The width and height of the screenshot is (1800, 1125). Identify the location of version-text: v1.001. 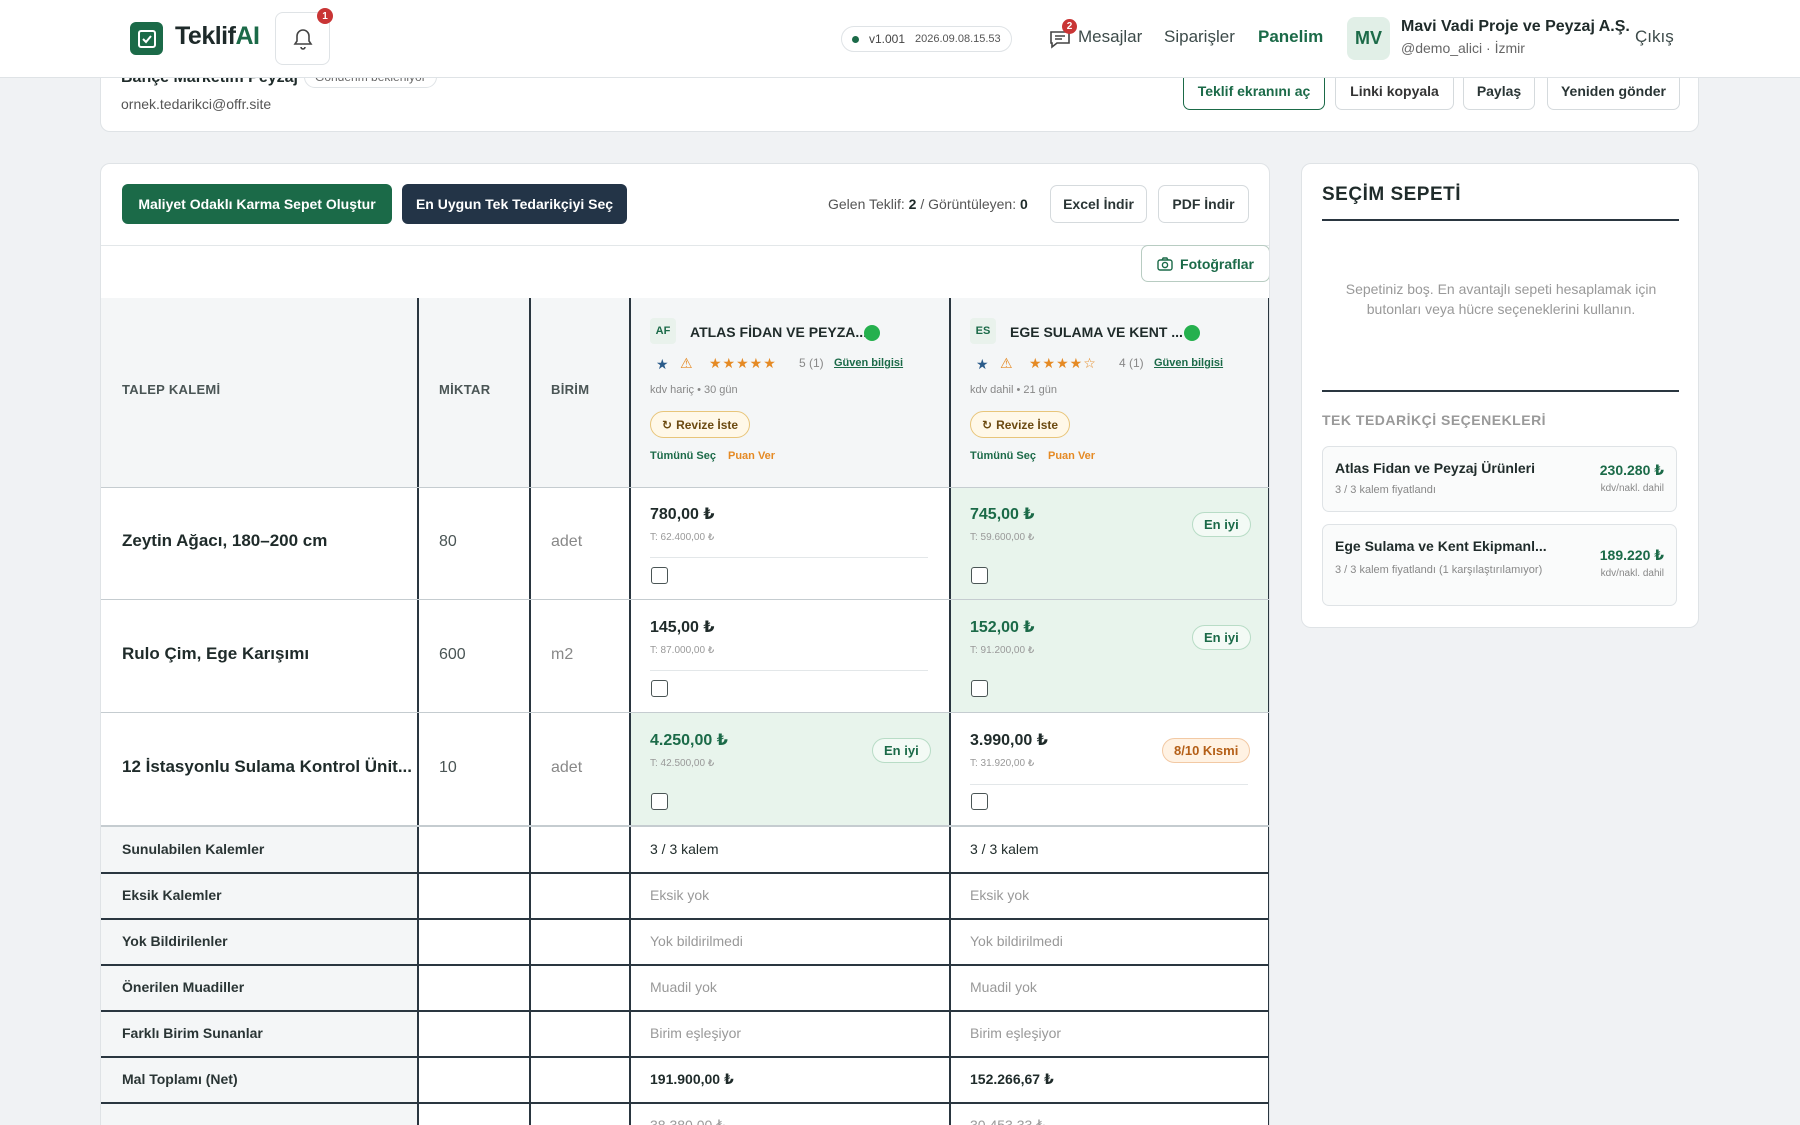
(887, 39).